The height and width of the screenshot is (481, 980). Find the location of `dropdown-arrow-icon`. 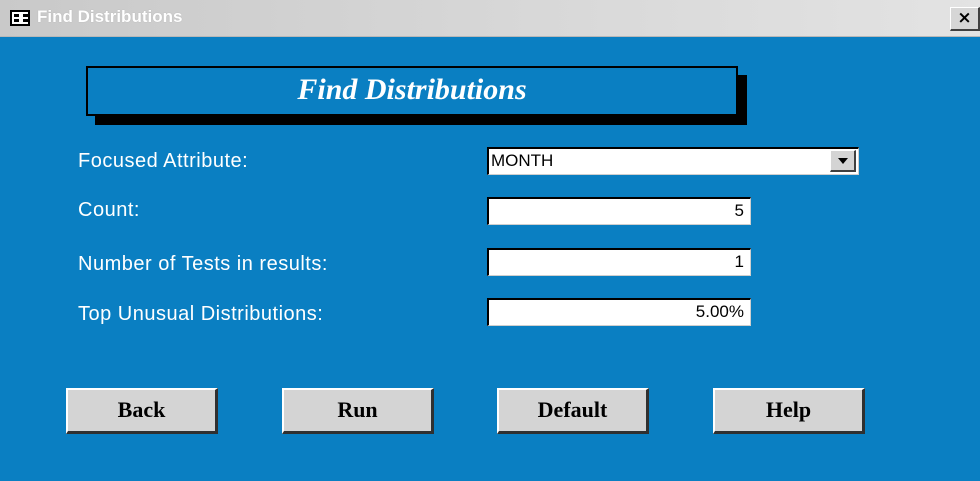

dropdown-arrow-icon is located at coordinates (843, 161).